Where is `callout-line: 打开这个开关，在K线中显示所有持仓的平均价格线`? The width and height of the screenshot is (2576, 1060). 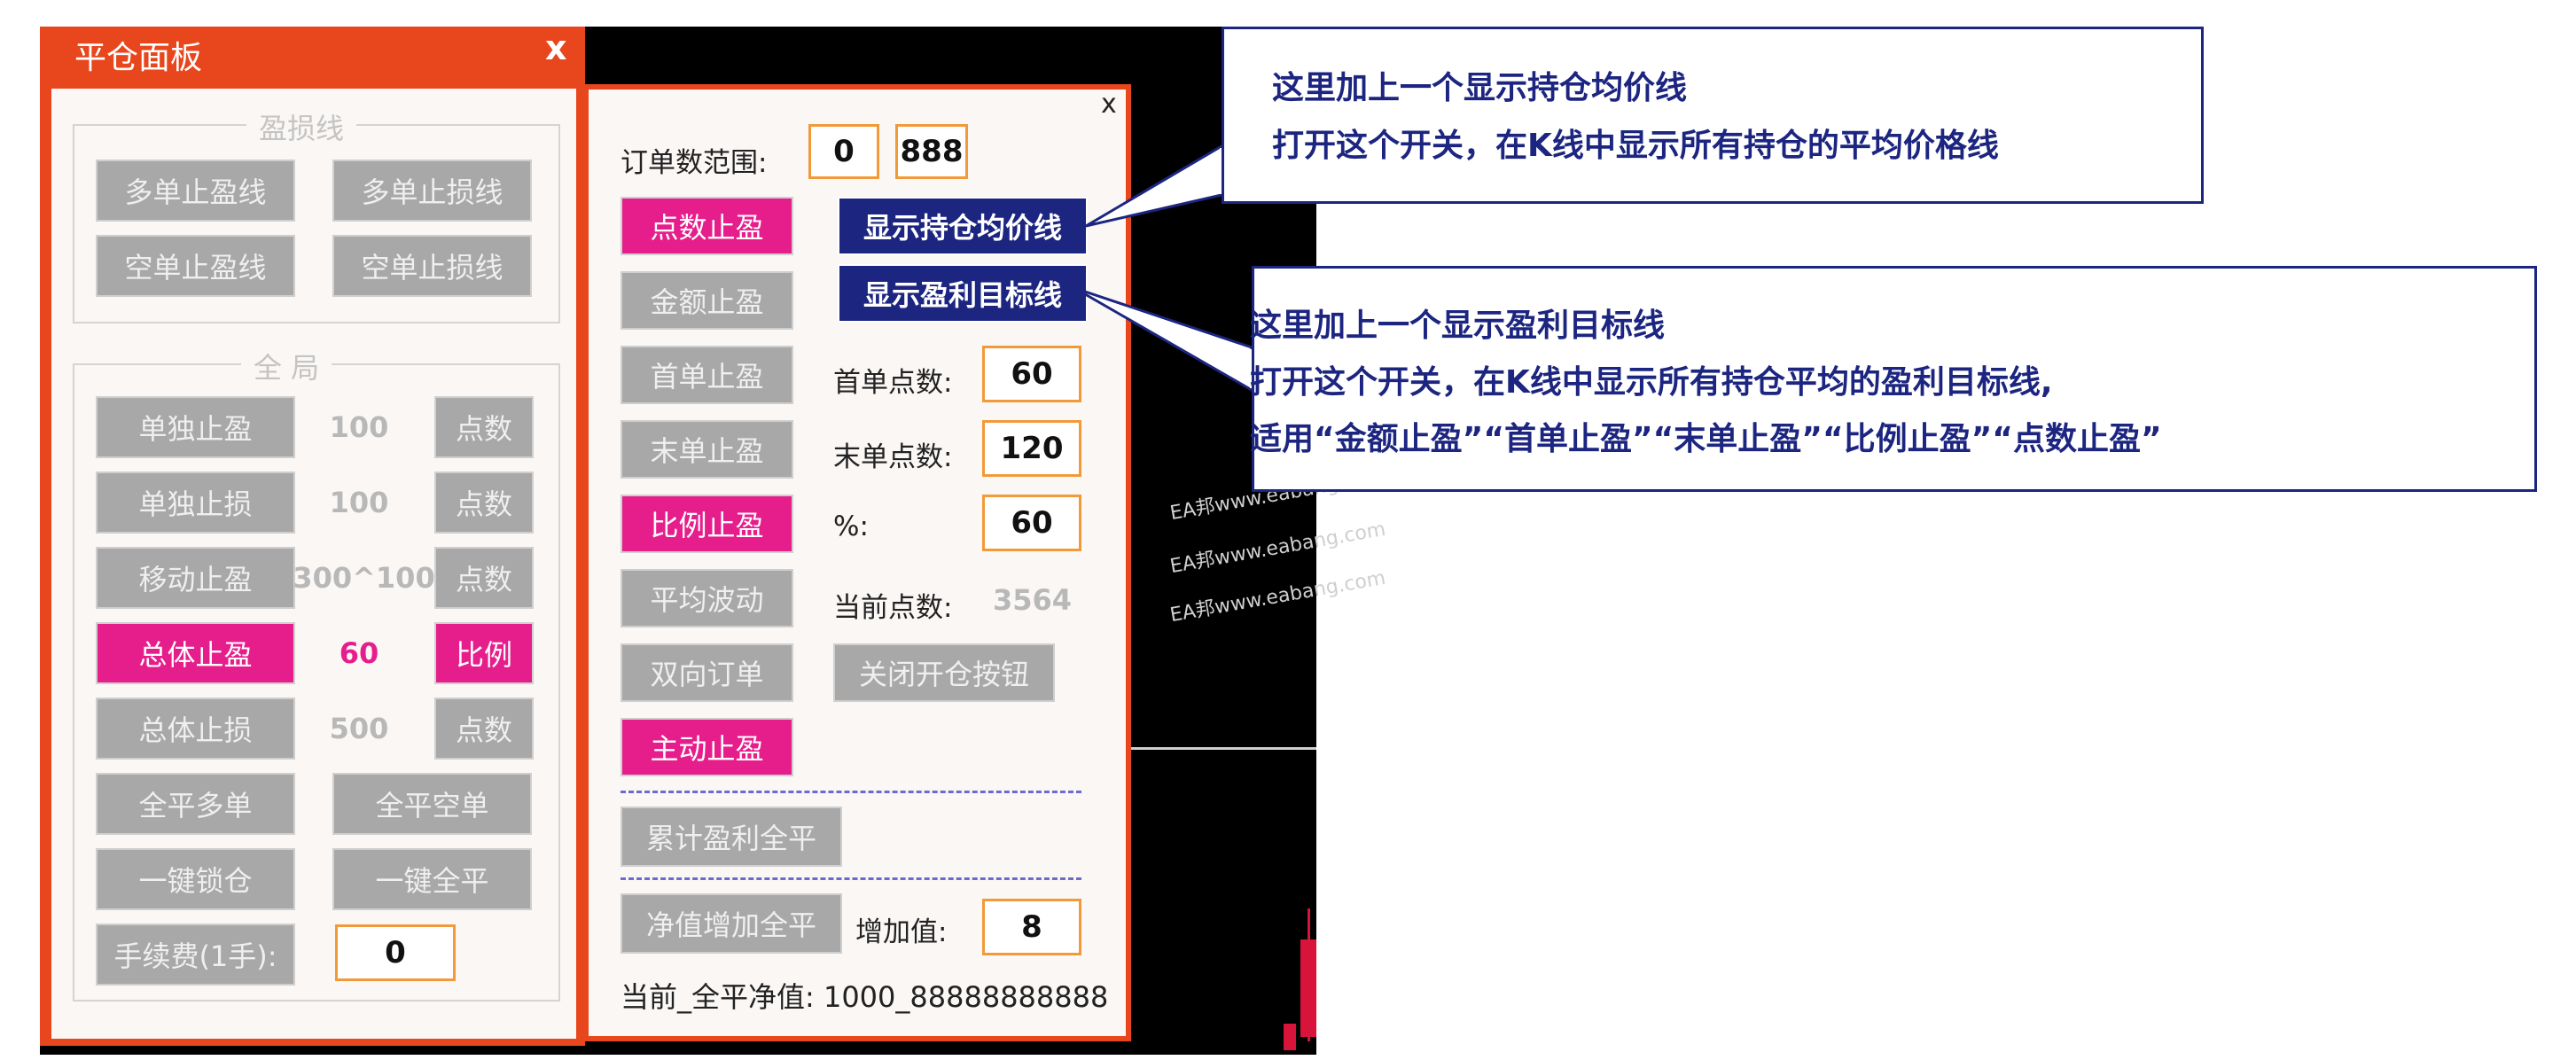
callout-line: 打开这个开关，在K线中显示所有持仓的平均价格线 is located at coordinates (1635, 146).